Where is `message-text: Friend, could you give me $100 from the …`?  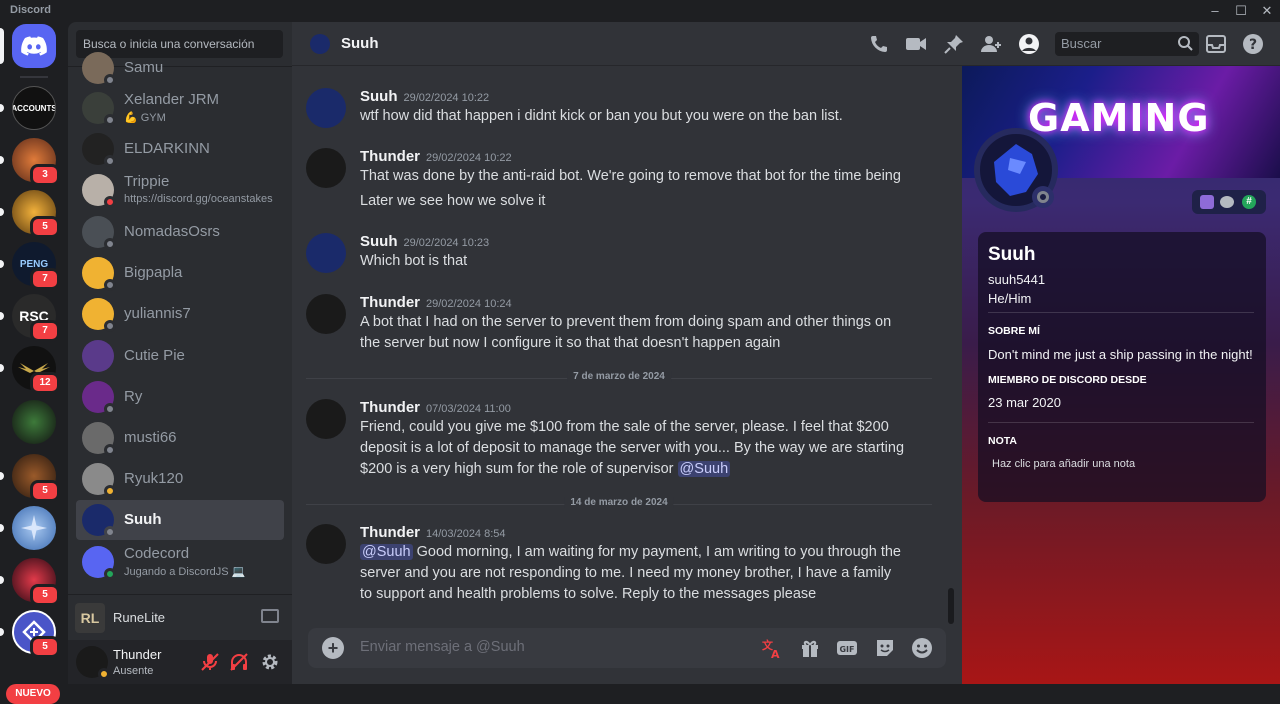 message-text: Friend, could you give me $100 from the … is located at coordinates (632, 448).